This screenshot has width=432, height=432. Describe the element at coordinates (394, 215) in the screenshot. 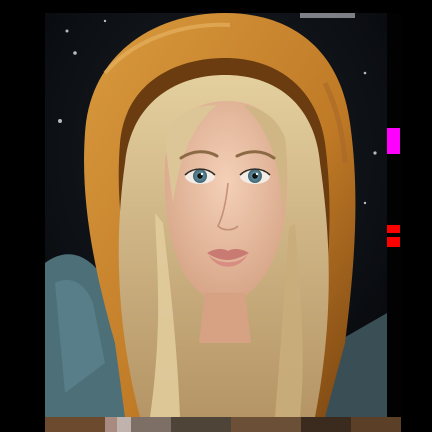

I see `right-edge-strip` at that location.